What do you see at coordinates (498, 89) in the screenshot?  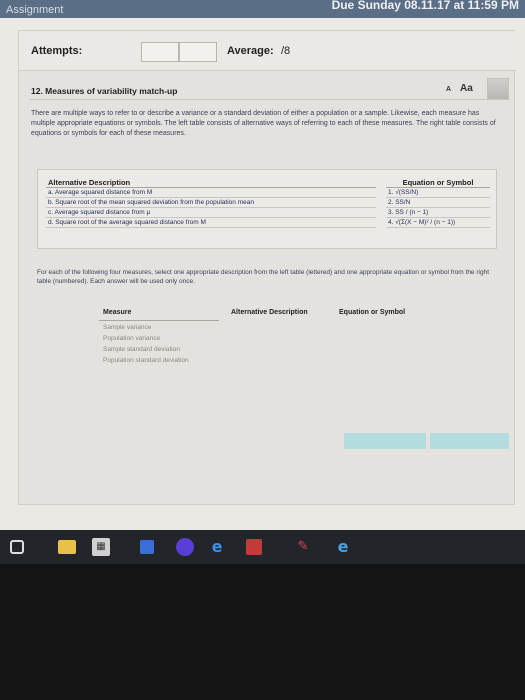 I see `scroll-icon` at bounding box center [498, 89].